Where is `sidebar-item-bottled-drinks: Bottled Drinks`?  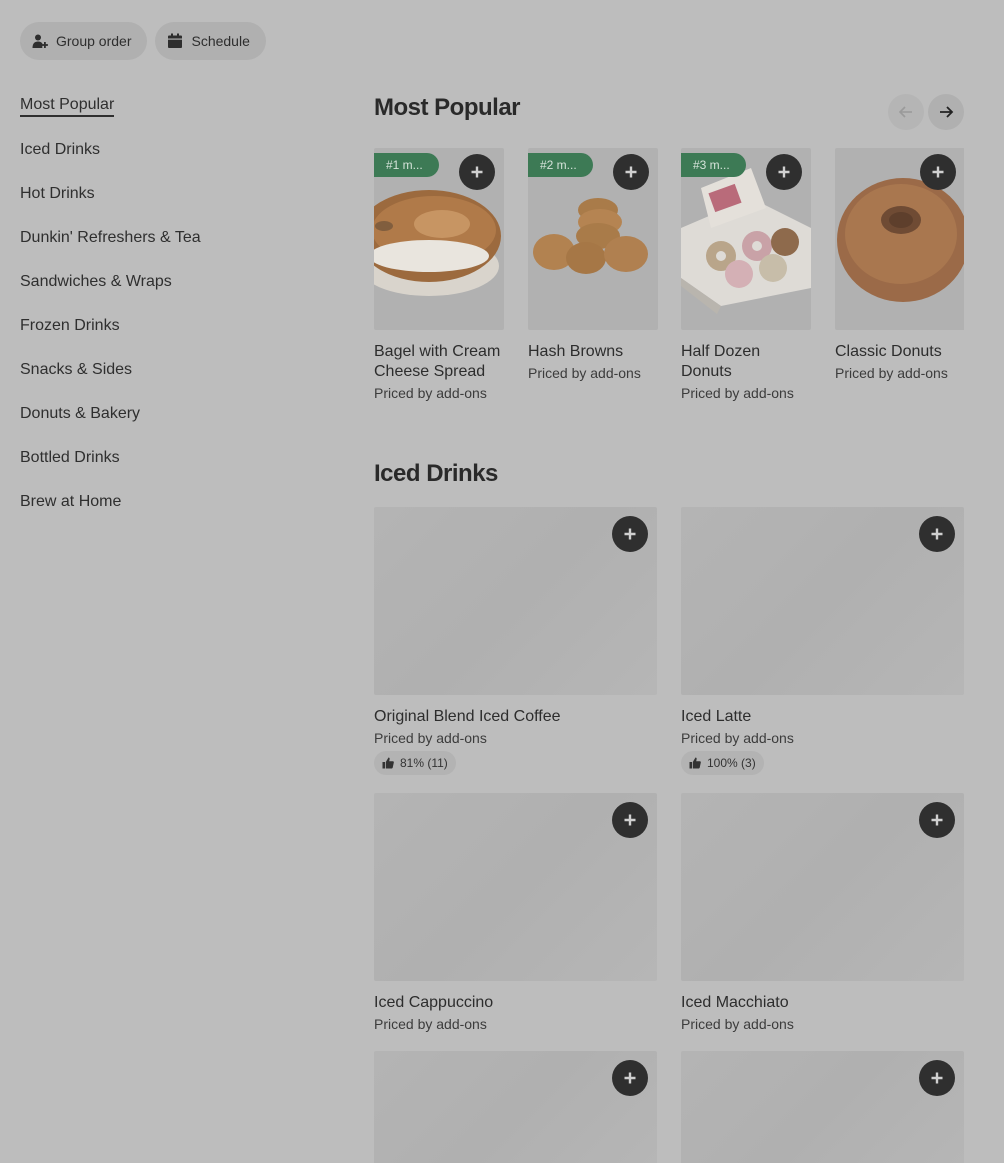 sidebar-item-bottled-drinks: Bottled Drinks is located at coordinates (110, 458).